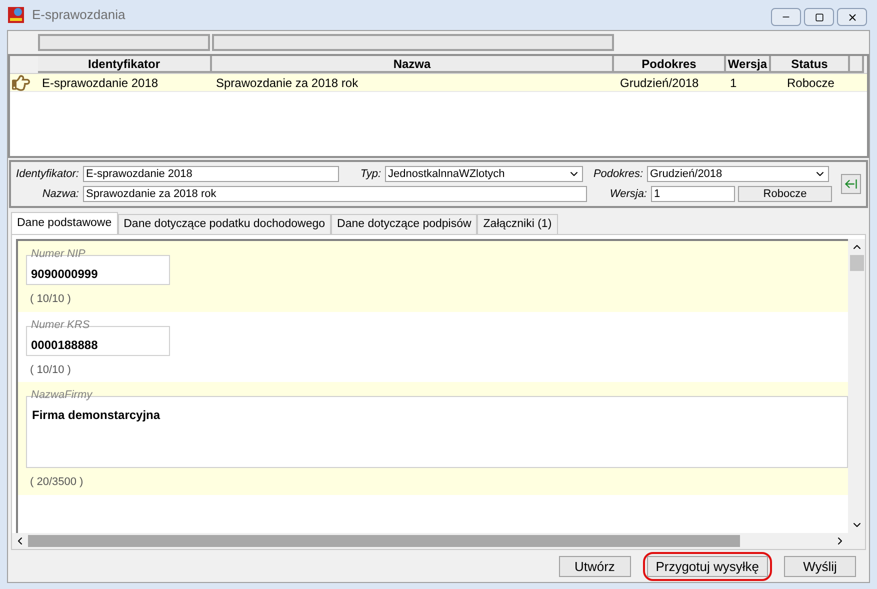  I want to click on table-cell-text: 1, so click(733, 83).